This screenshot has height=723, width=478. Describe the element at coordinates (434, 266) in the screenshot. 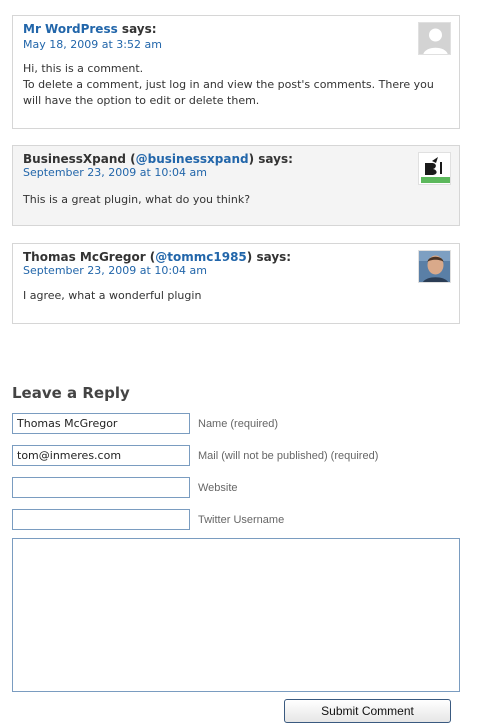

I see `user-photo-avatar` at that location.